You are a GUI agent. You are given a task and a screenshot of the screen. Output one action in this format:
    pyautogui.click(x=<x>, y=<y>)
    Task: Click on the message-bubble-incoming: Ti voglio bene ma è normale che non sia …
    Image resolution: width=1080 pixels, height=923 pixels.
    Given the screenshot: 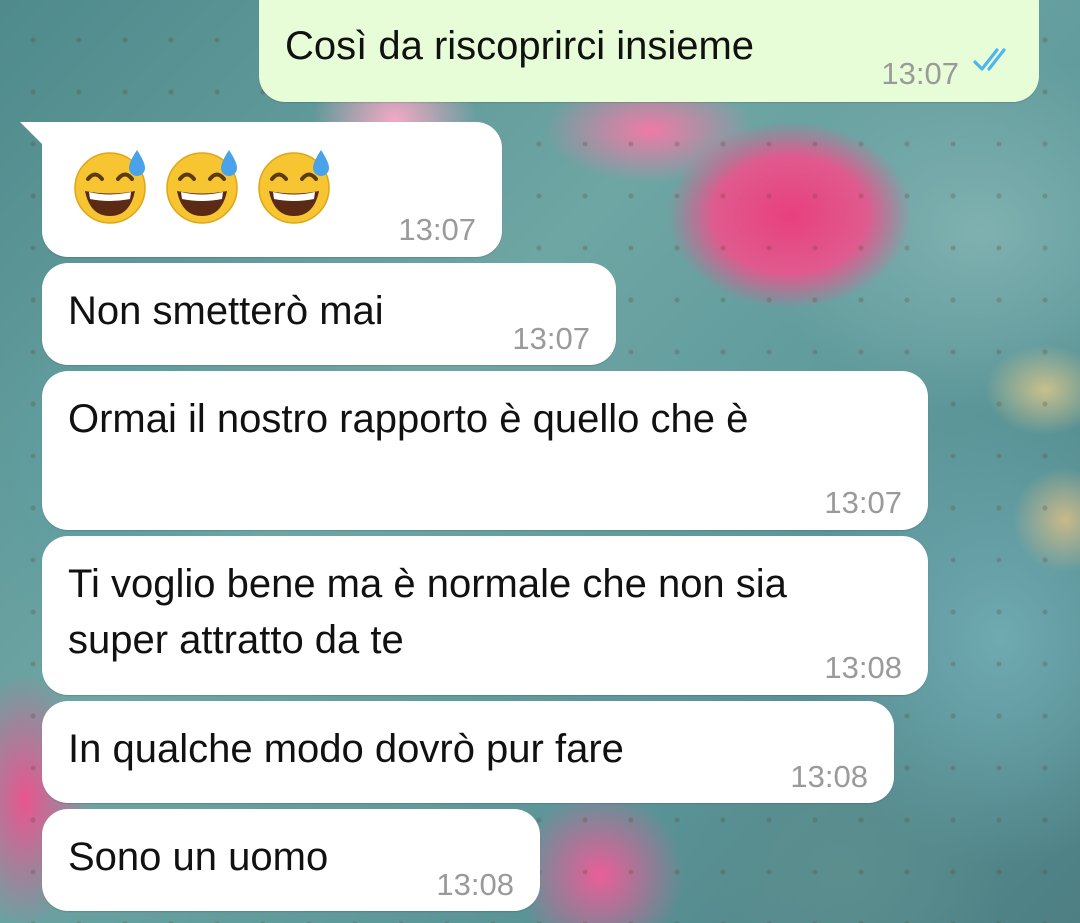 What is the action you would take?
    pyautogui.click(x=485, y=615)
    